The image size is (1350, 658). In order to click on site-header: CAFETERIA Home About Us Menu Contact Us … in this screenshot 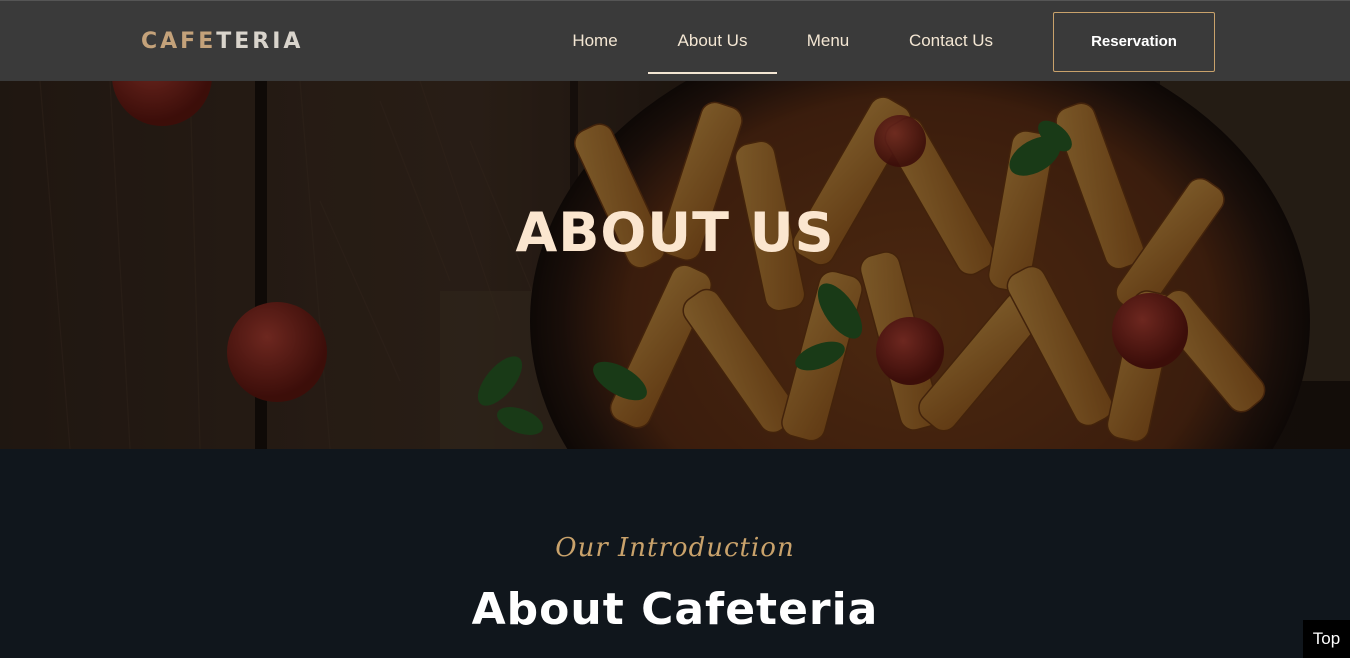, I will do `click(675, 40)`.